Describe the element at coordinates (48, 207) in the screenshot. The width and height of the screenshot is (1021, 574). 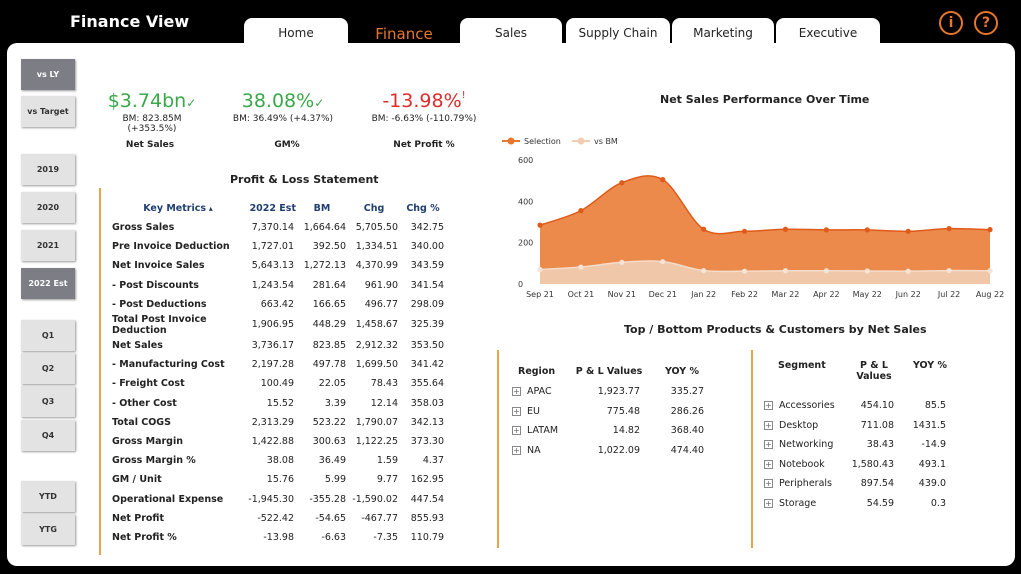
I see `year-2020-button: 2020` at that location.